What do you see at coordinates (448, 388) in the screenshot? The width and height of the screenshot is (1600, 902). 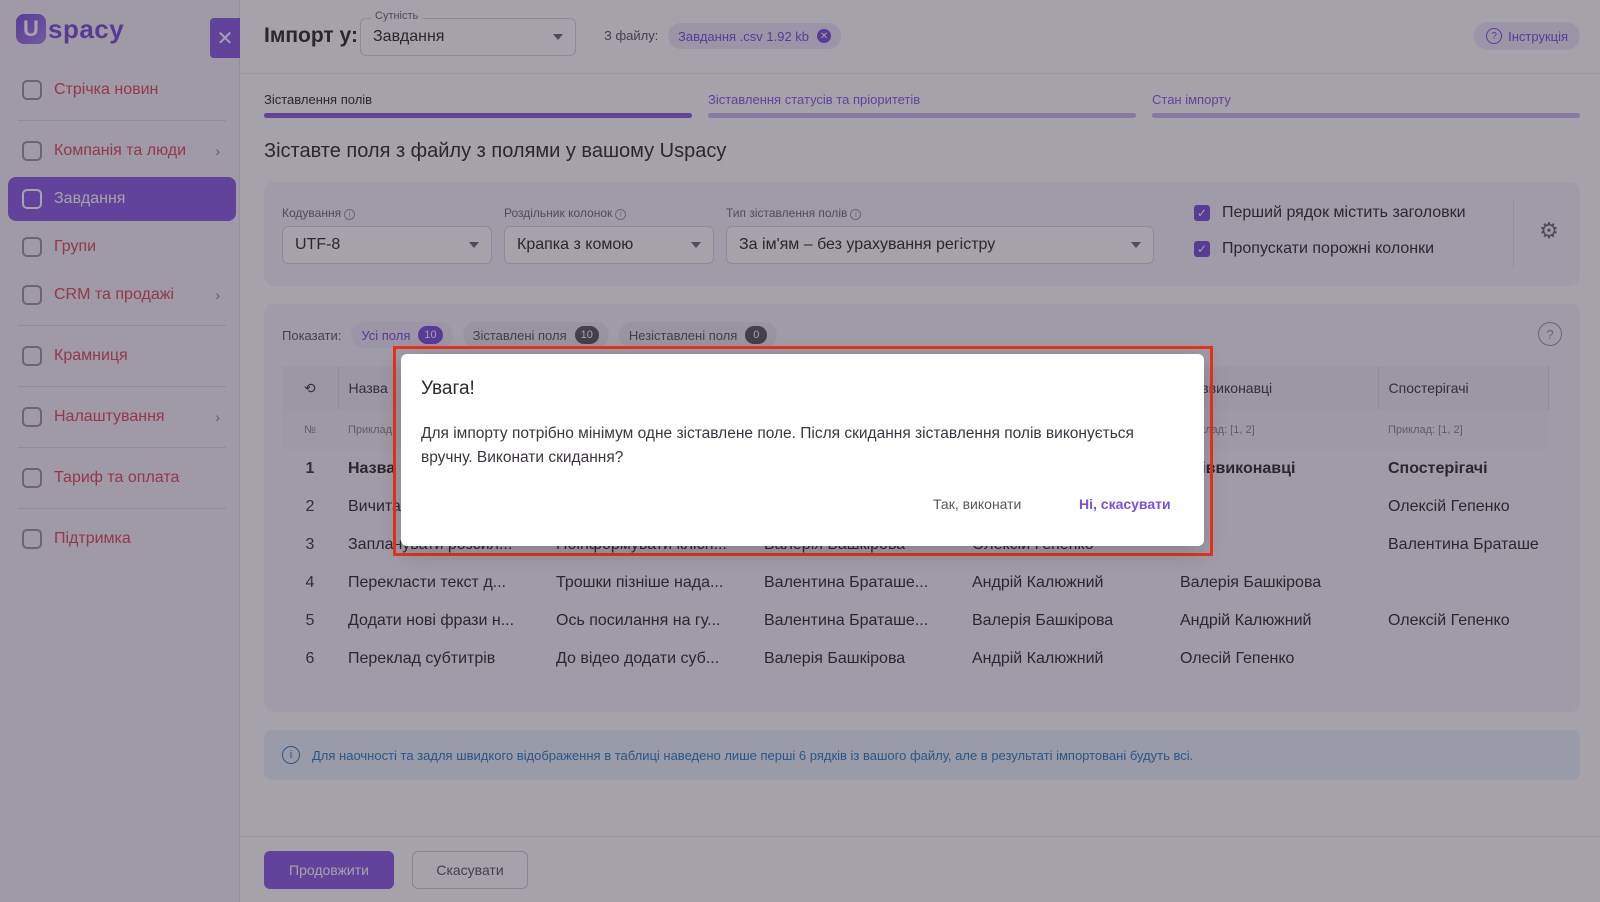 I see `dialog-title: Увага!` at bounding box center [448, 388].